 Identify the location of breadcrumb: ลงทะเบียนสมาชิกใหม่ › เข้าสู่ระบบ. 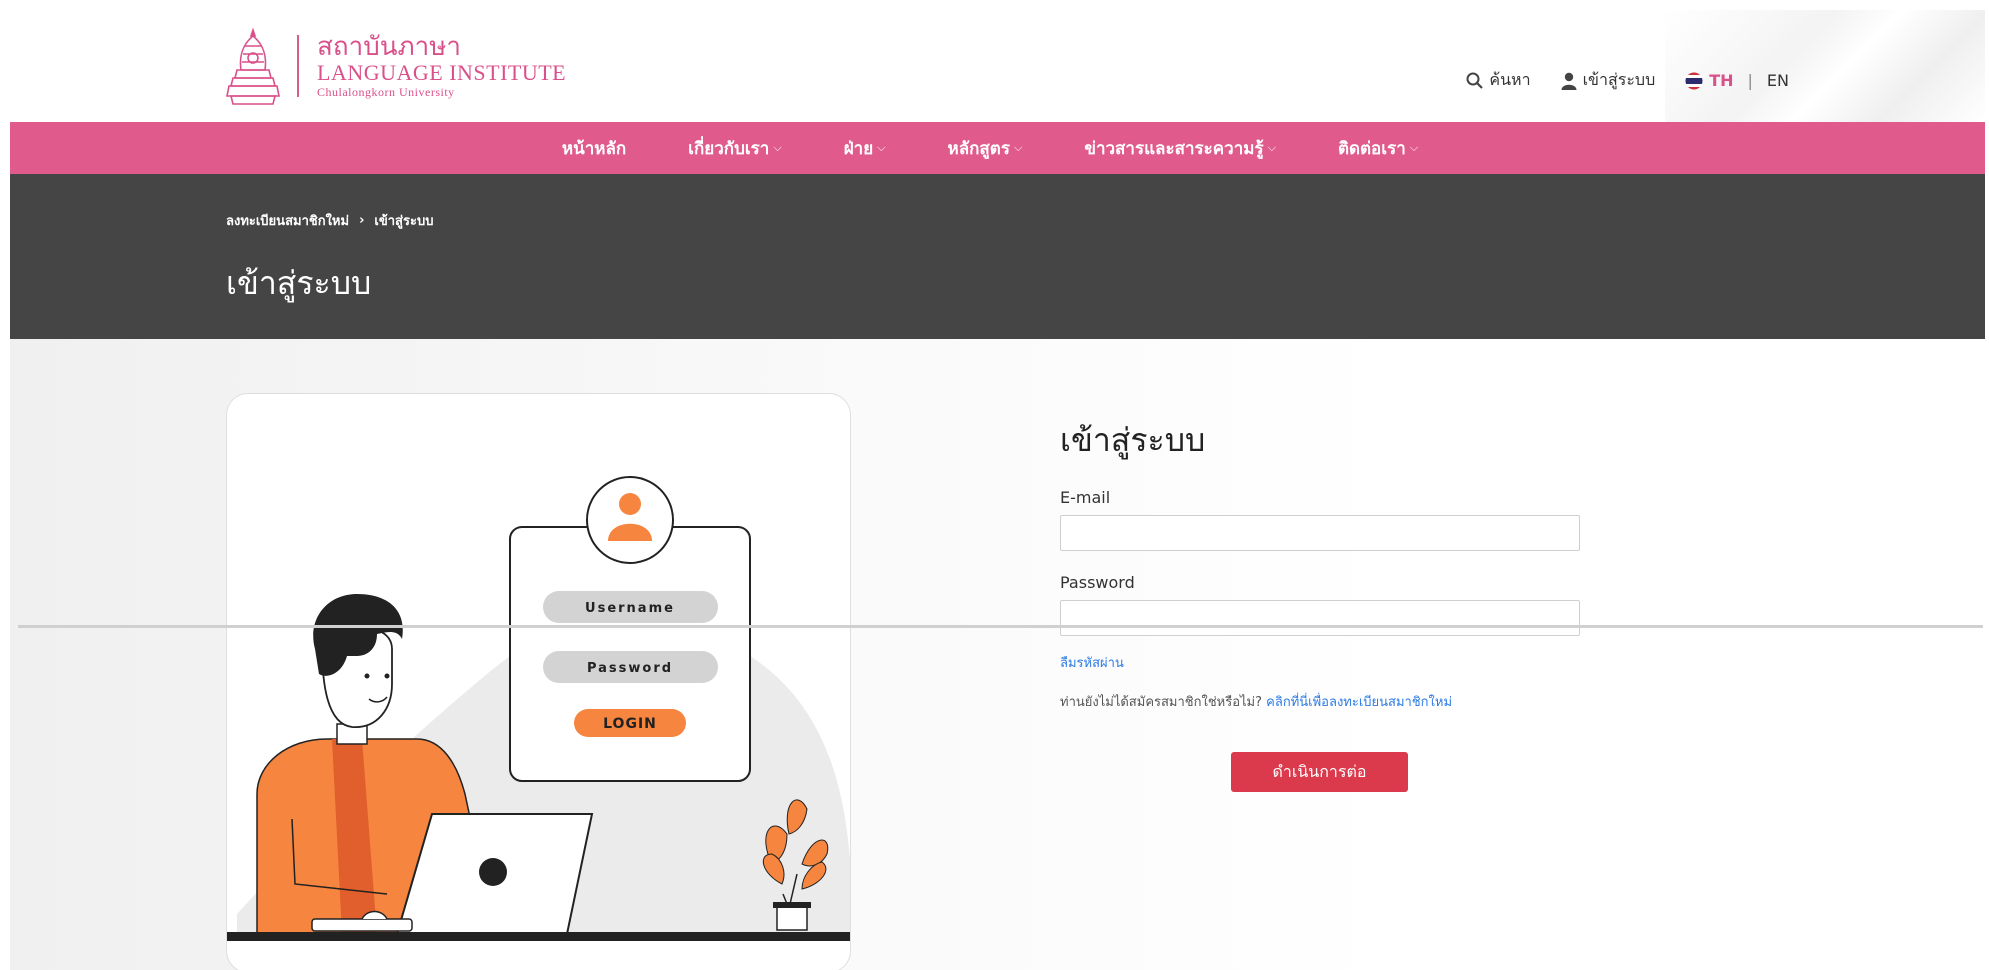
(329, 220).